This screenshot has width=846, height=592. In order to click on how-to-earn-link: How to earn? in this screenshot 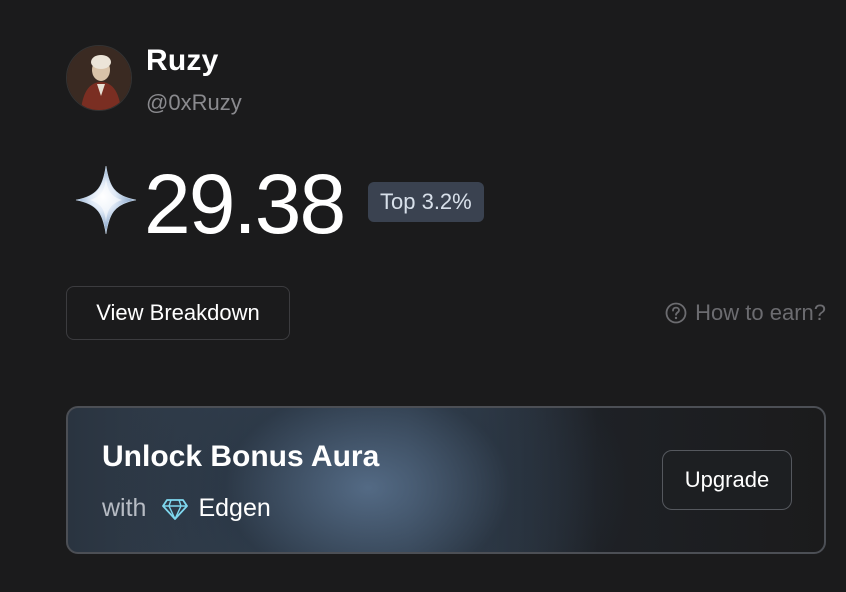, I will do `click(745, 313)`.